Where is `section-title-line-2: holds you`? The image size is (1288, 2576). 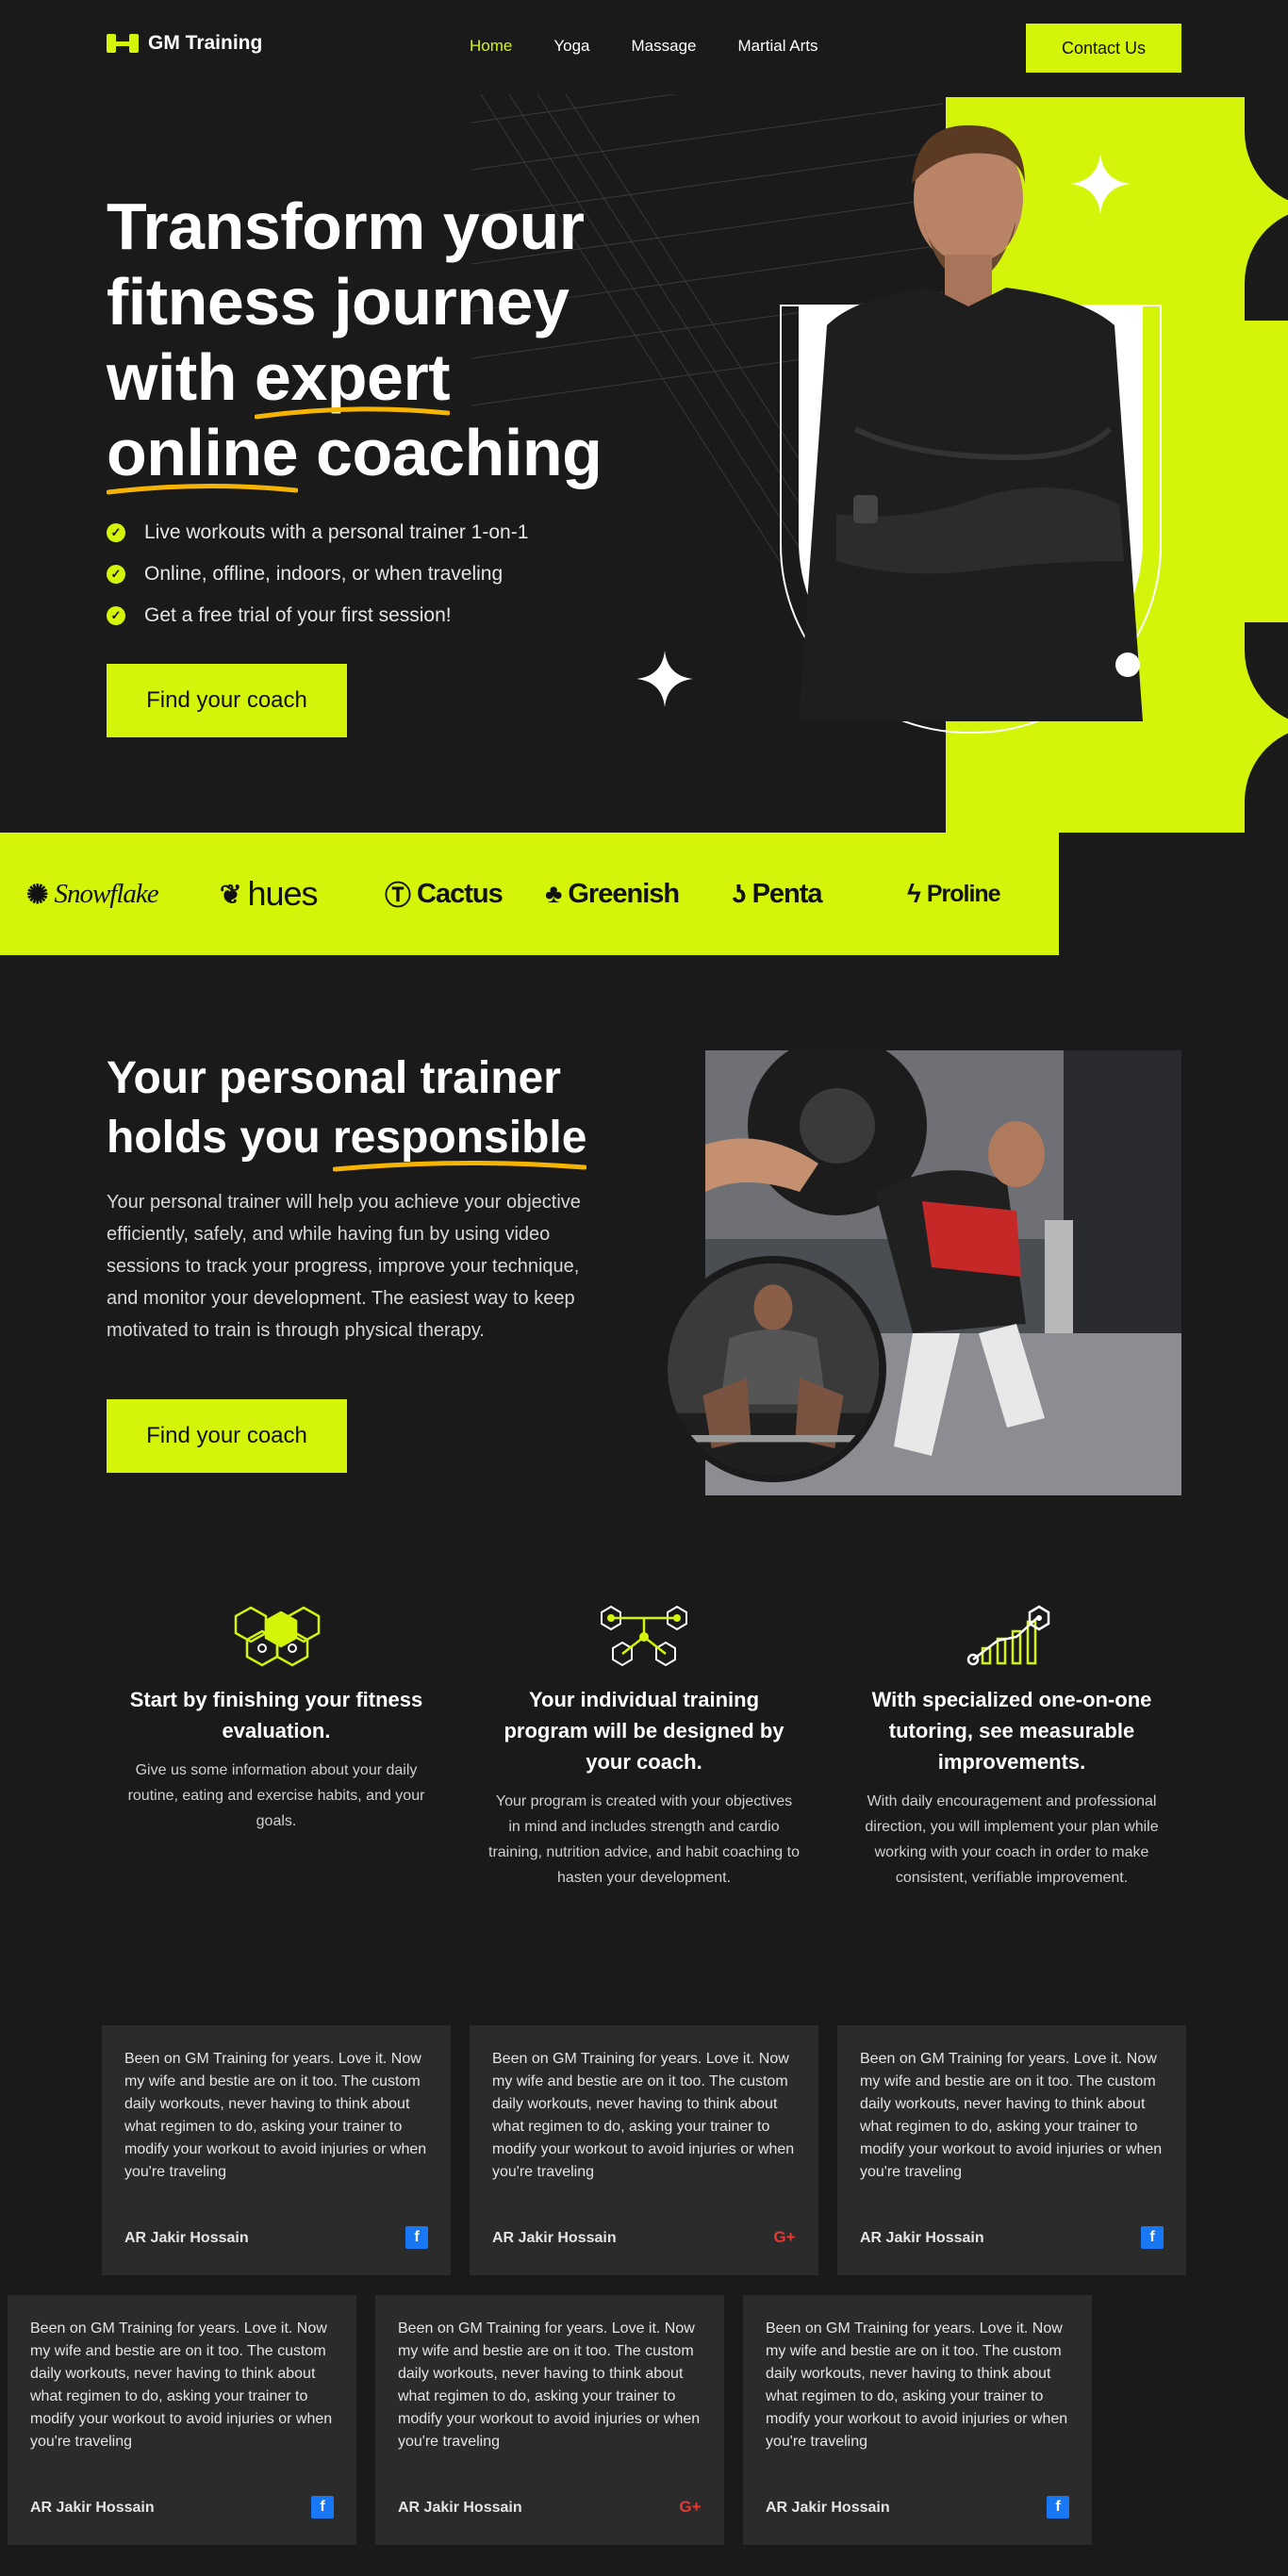
section-title-line-2: holds you is located at coordinates (220, 1138).